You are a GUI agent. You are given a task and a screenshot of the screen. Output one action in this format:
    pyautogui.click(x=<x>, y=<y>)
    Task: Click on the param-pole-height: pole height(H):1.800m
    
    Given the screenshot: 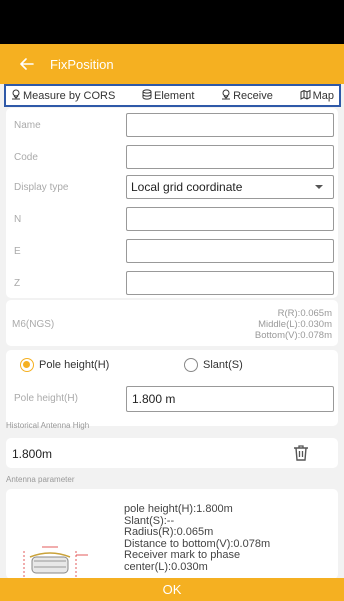 What is the action you would take?
    pyautogui.click(x=178, y=509)
    